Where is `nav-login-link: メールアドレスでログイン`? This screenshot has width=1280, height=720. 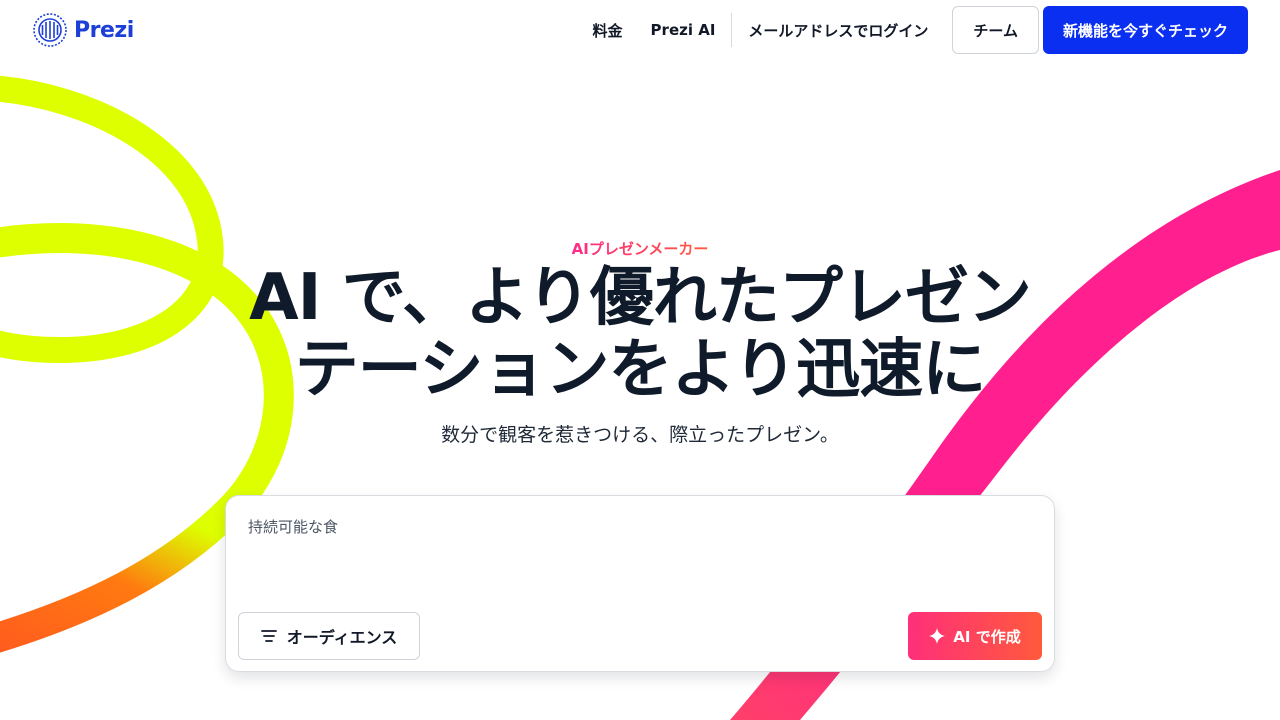
nav-login-link: メールアドレスでログイン is located at coordinates (838, 30).